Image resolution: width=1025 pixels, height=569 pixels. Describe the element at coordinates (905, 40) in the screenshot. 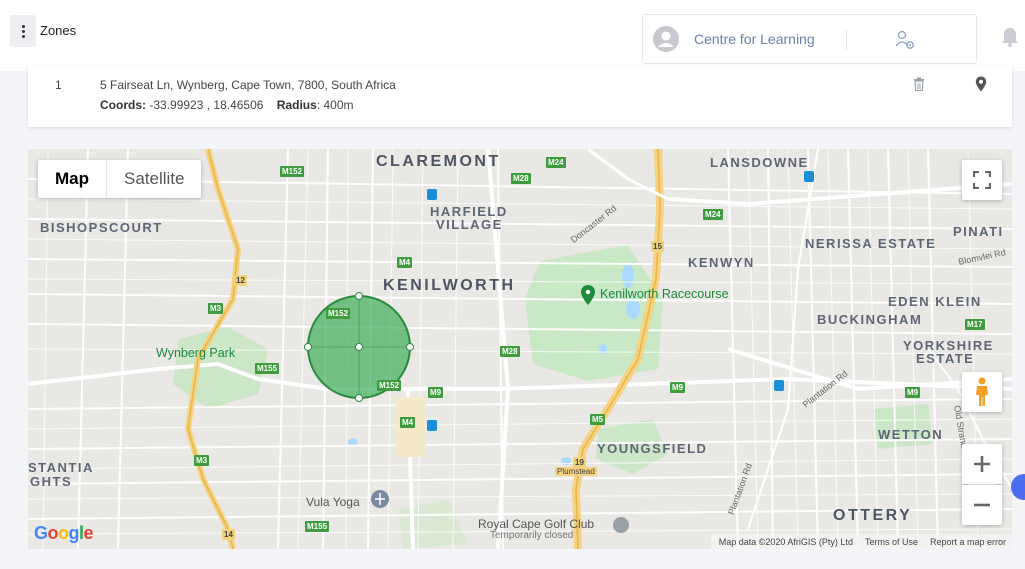

I see `user-settings-icon` at that location.